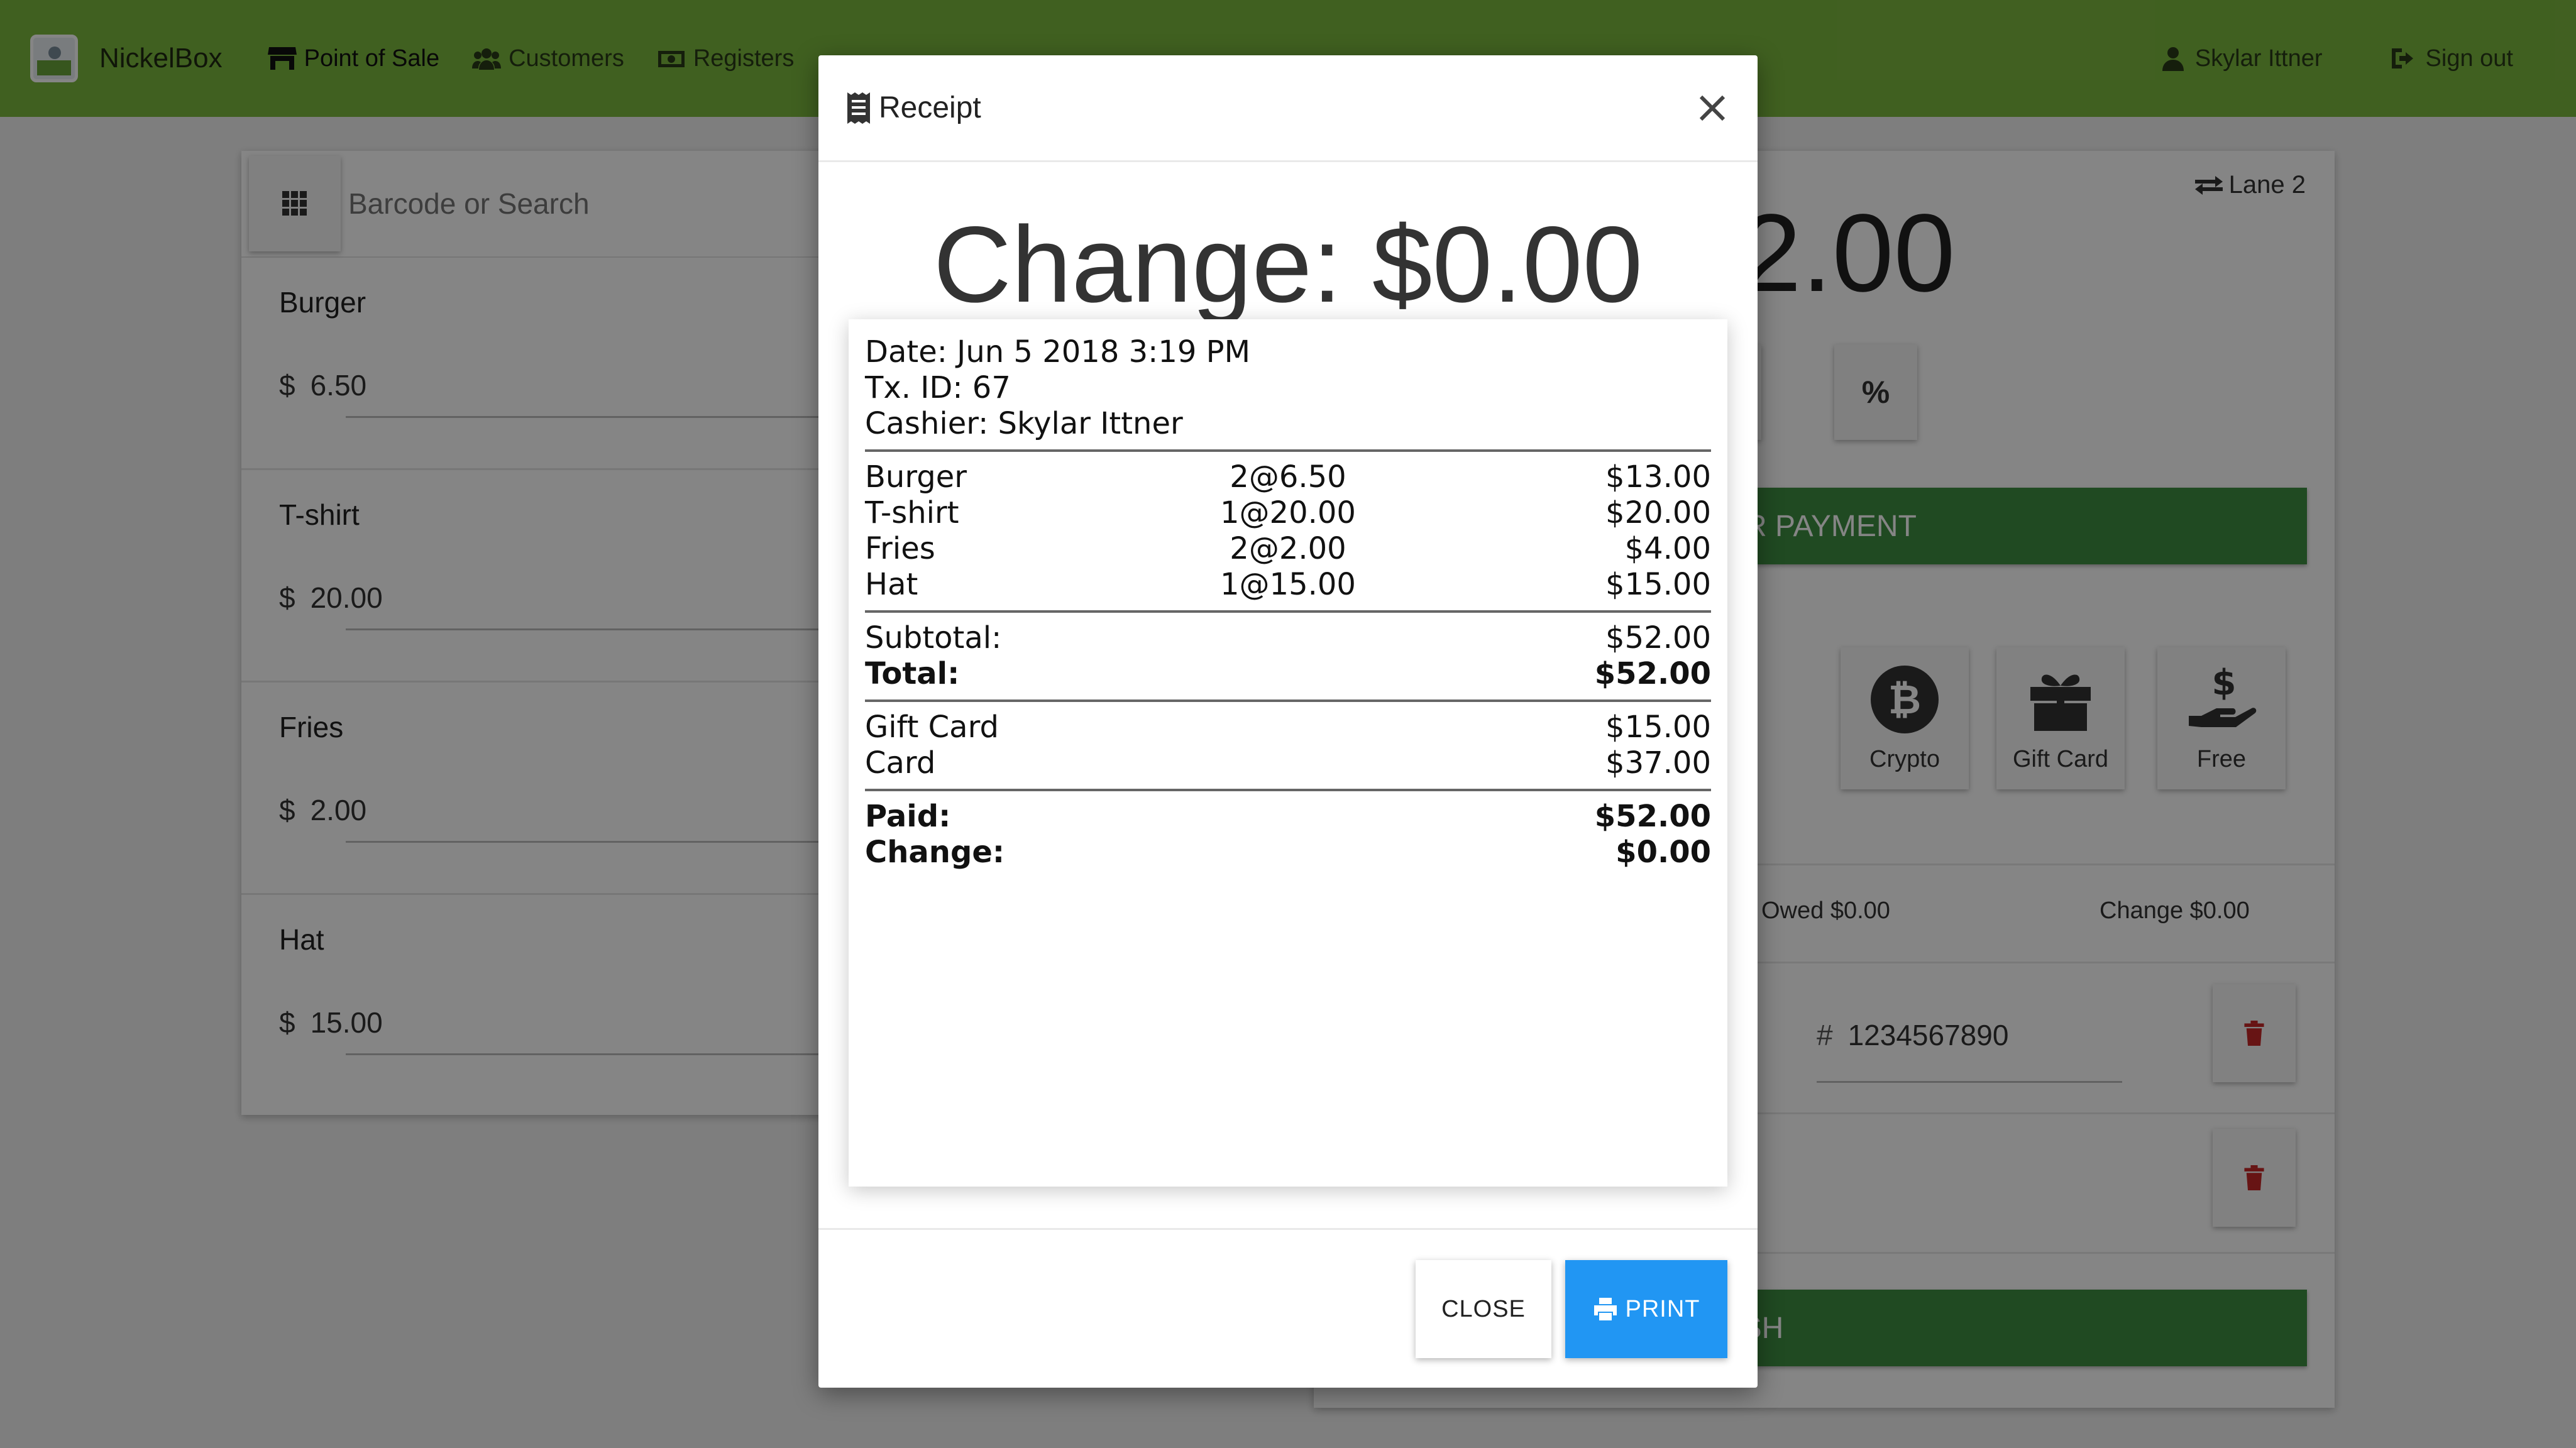 The height and width of the screenshot is (1448, 2576). I want to click on receipt-line: T-shirt 1@20.00 $20.00, so click(1288, 513).